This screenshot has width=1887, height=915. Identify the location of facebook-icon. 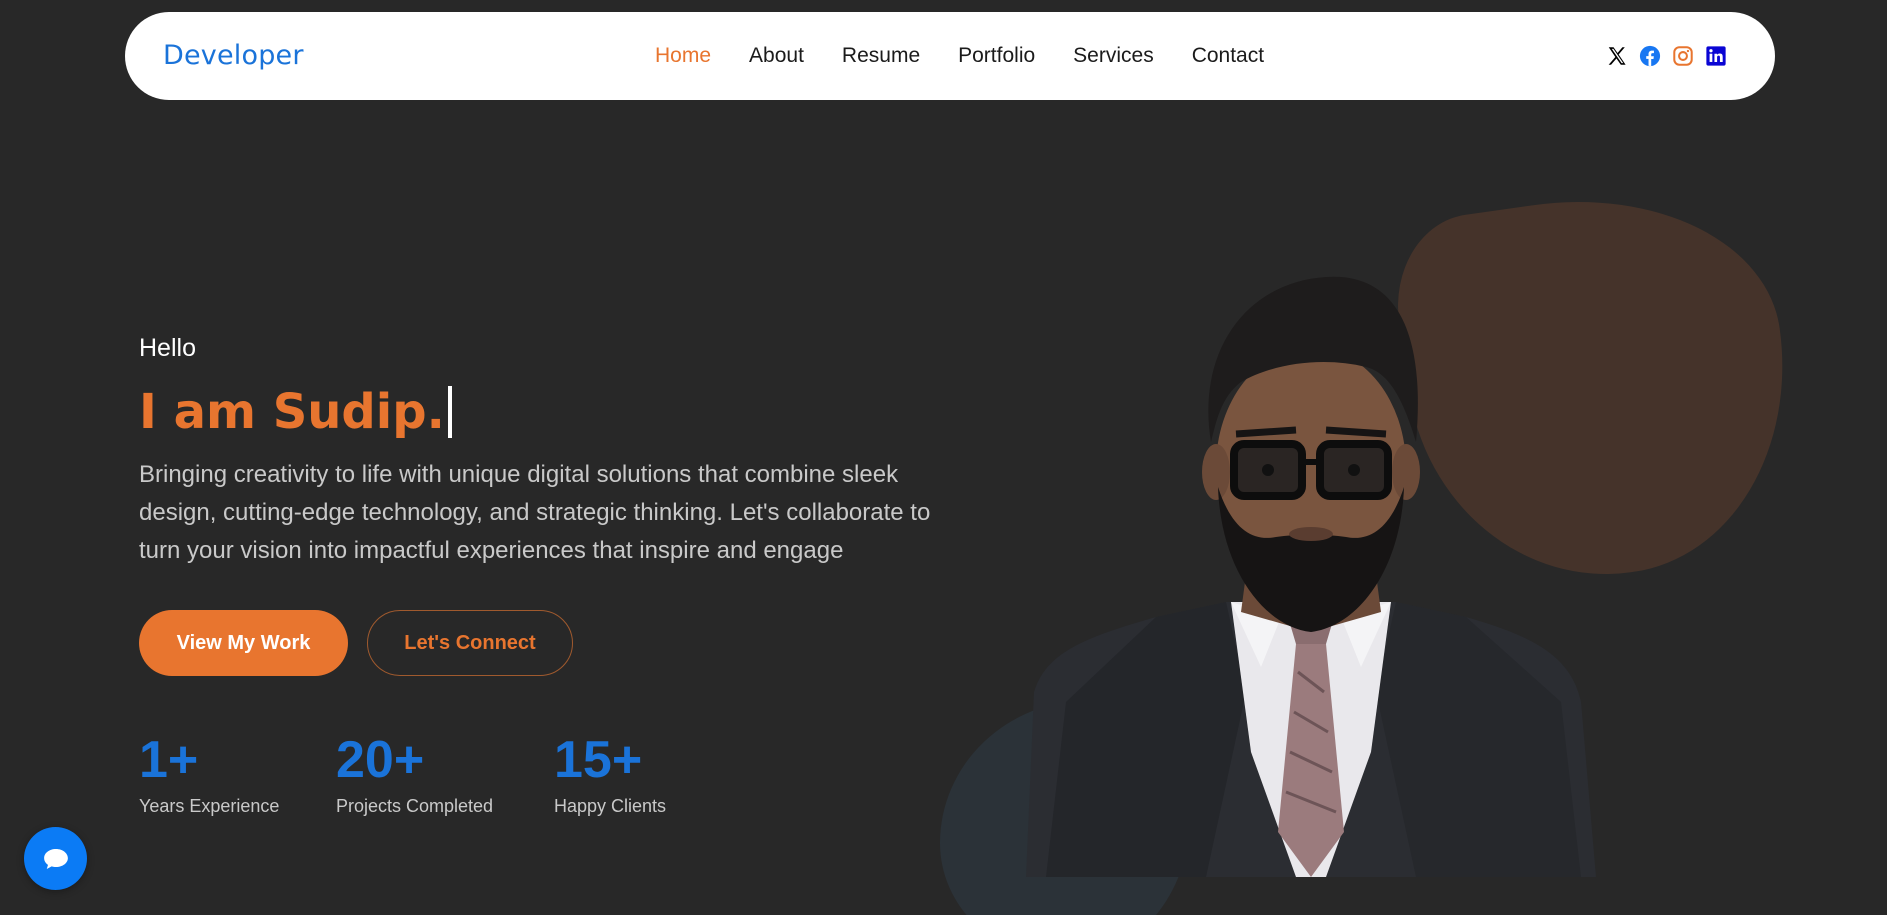
(1650, 56).